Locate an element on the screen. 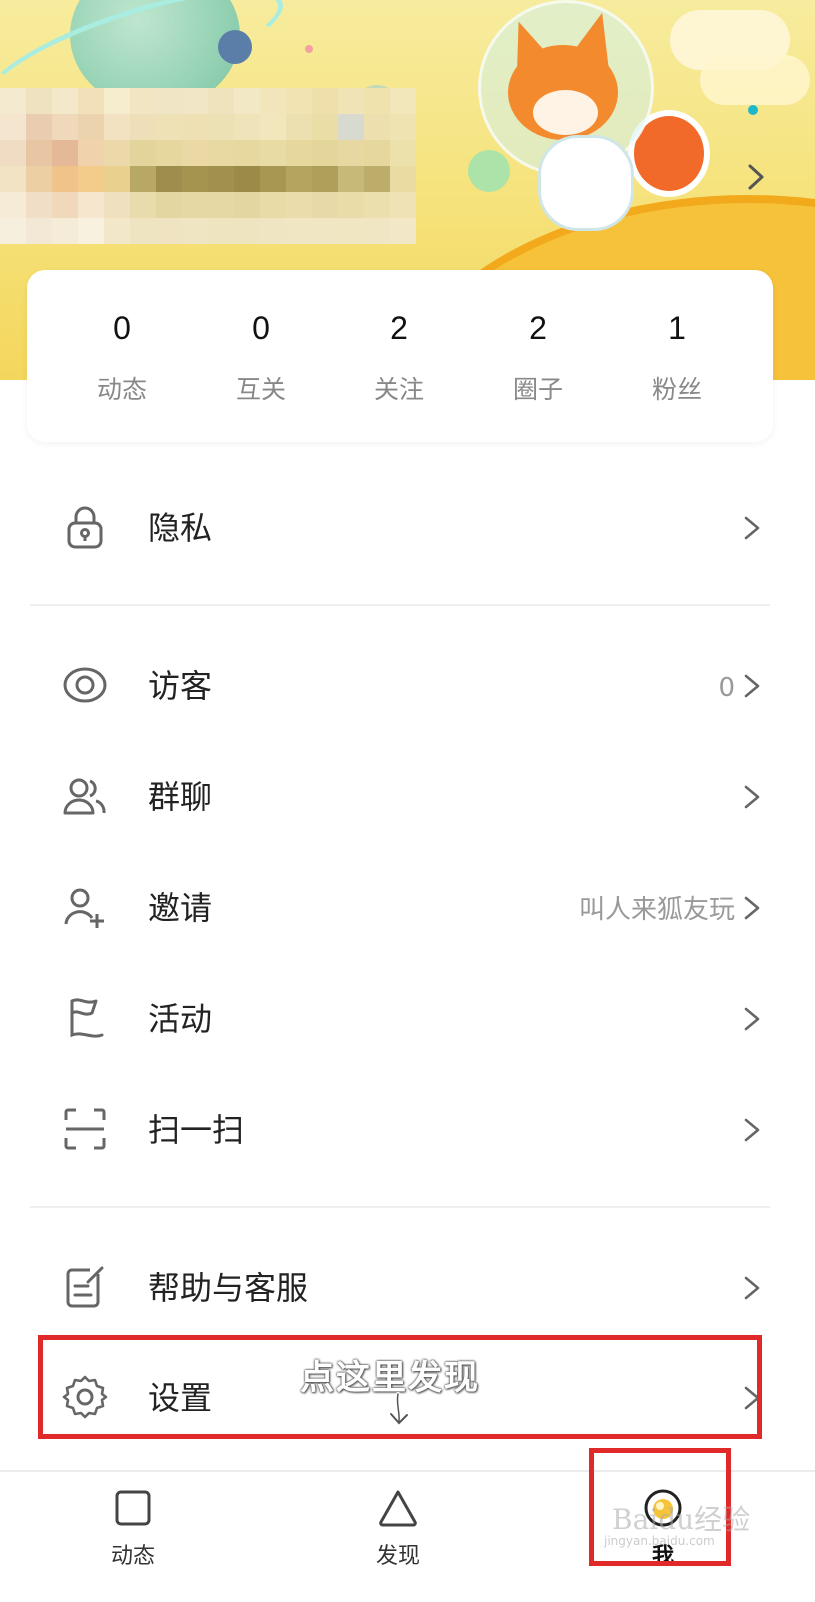 The height and width of the screenshot is (1602, 815). stat-mutual: 0 互关 is located at coordinates (261, 356).